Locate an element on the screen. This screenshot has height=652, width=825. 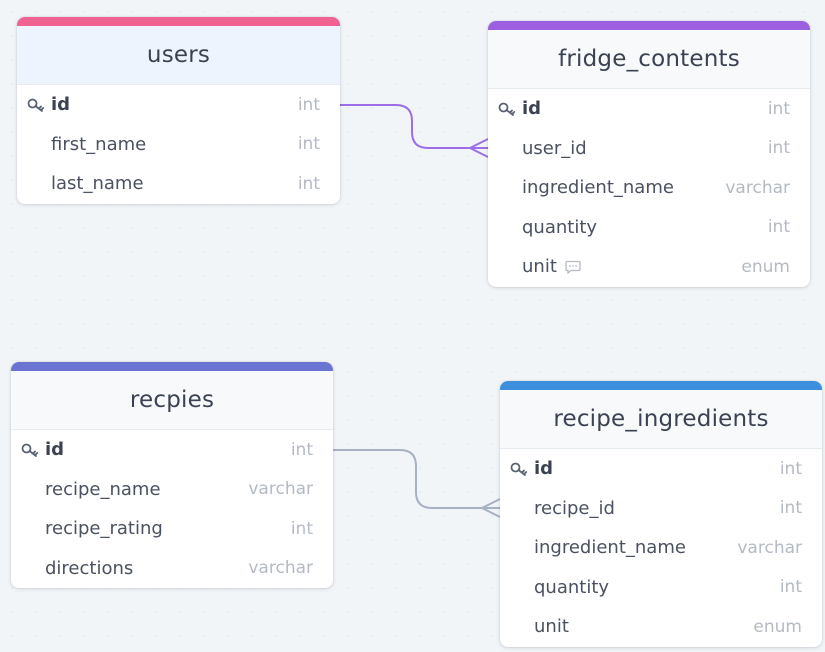
field-left: first_name is located at coordinates (86, 144).